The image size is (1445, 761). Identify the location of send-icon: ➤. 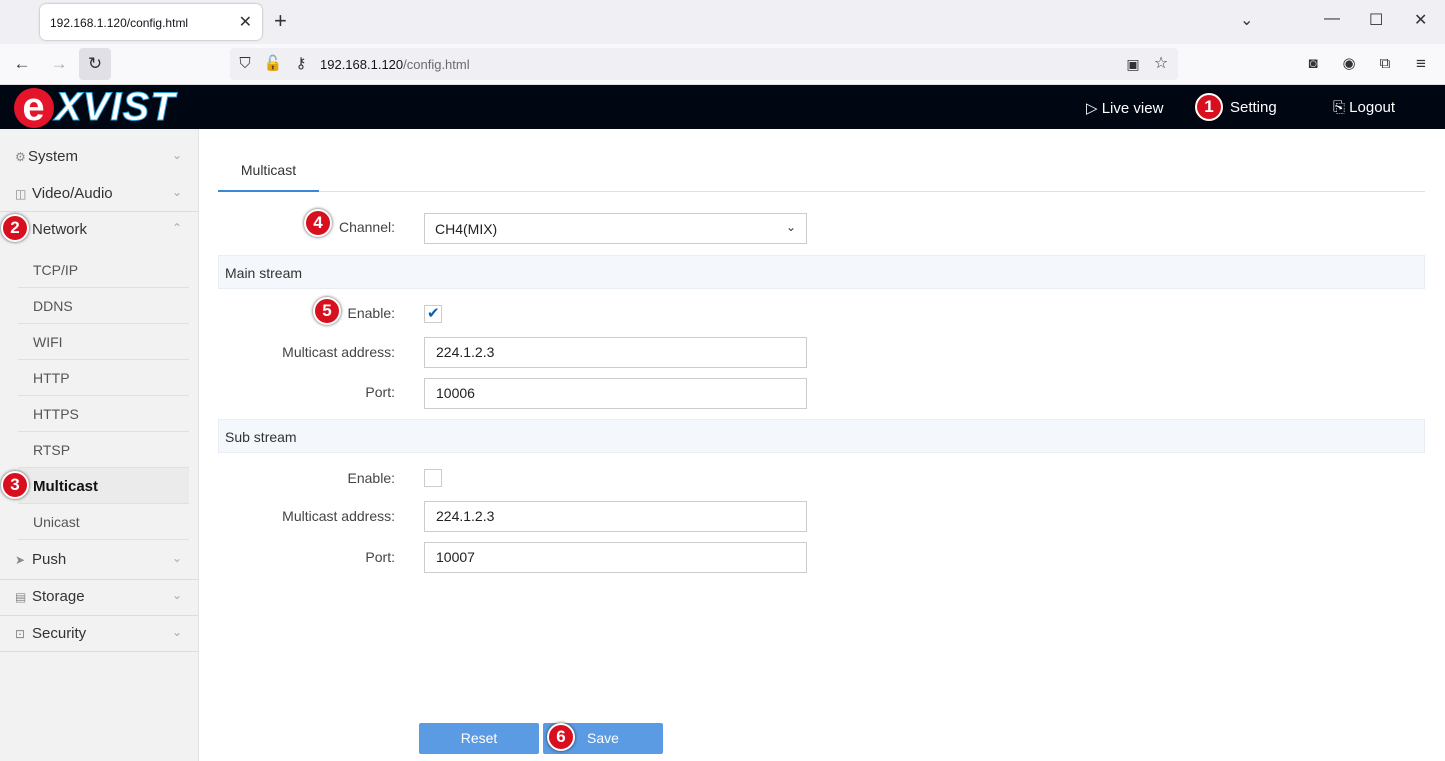
(20, 560).